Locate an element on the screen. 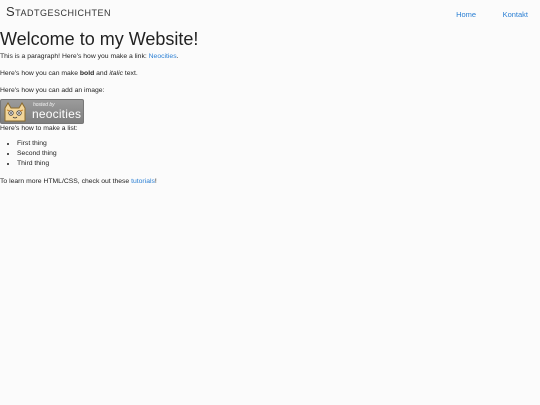  formatting-text-b: and is located at coordinates (102, 73).